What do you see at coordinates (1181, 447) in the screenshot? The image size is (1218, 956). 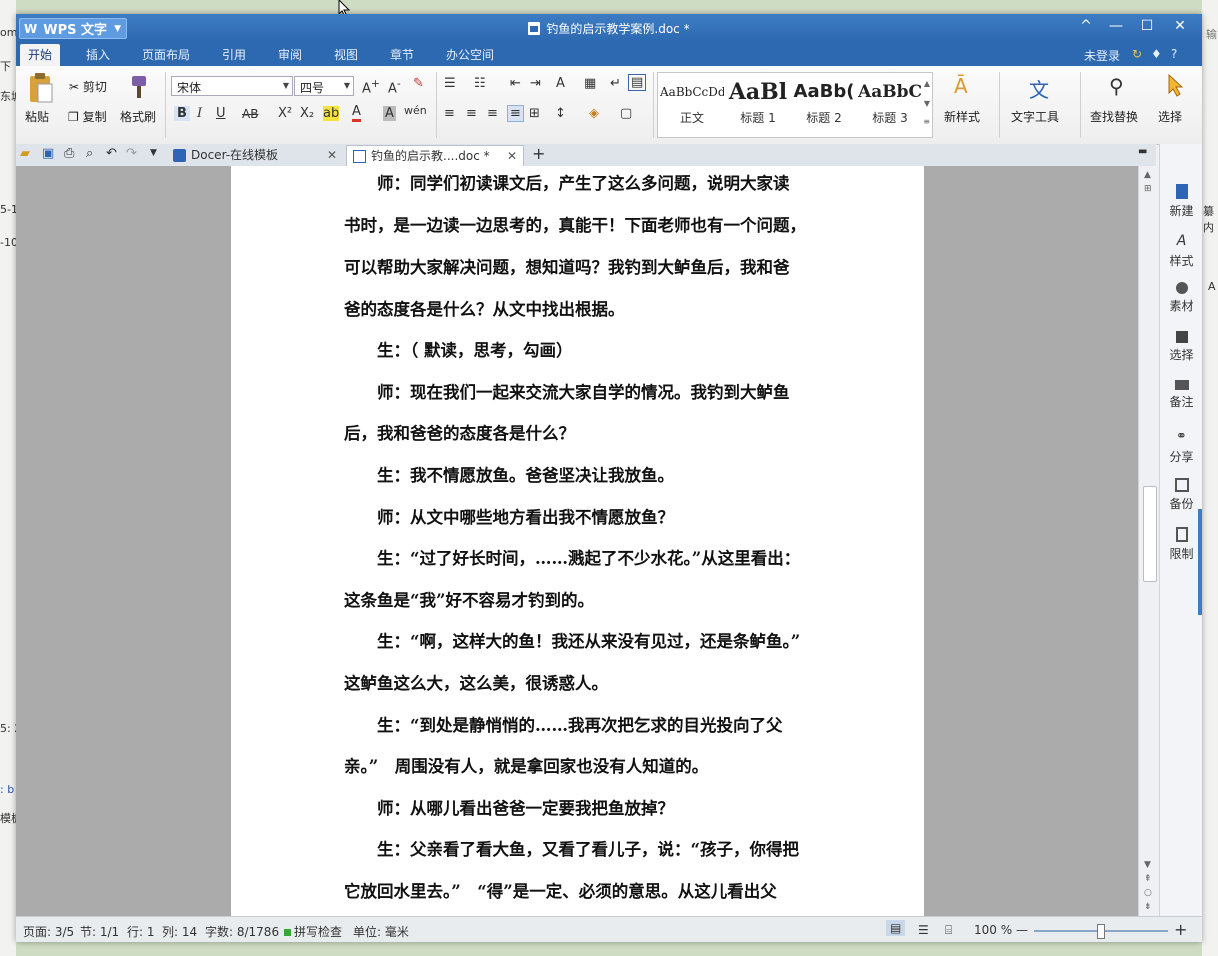 I see `panel-share: ⚭ 分享` at bounding box center [1181, 447].